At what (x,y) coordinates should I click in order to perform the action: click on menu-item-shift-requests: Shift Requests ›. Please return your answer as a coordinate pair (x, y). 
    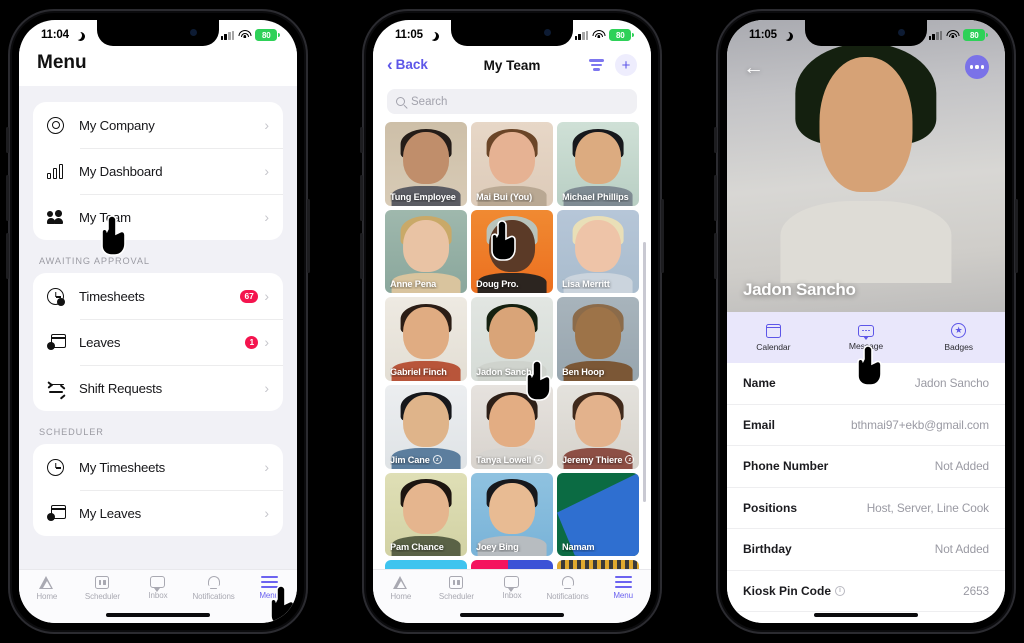
    Looking at the image, I should click on (158, 388).